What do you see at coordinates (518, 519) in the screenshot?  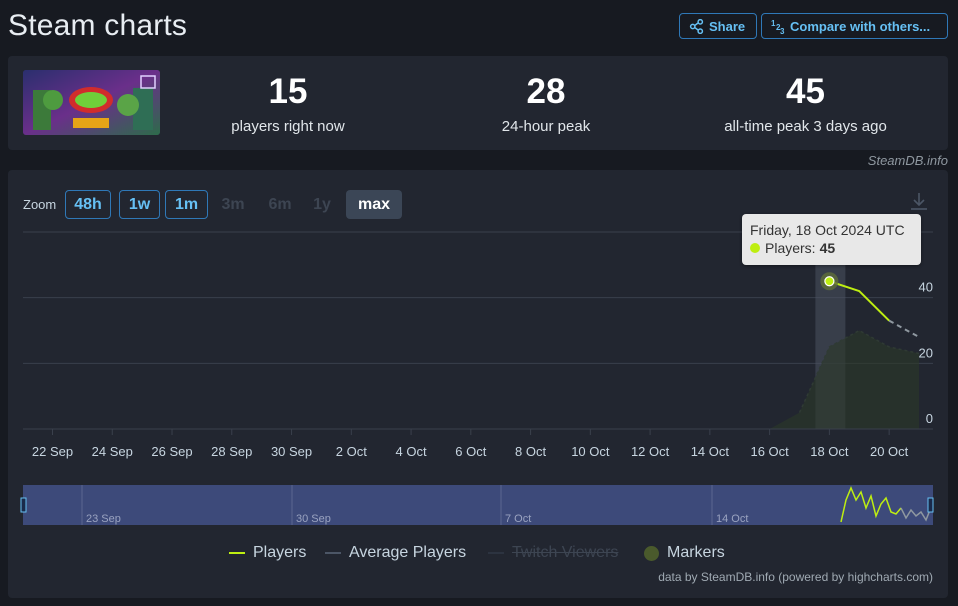 I see `navigator-label: 7 Oct` at bounding box center [518, 519].